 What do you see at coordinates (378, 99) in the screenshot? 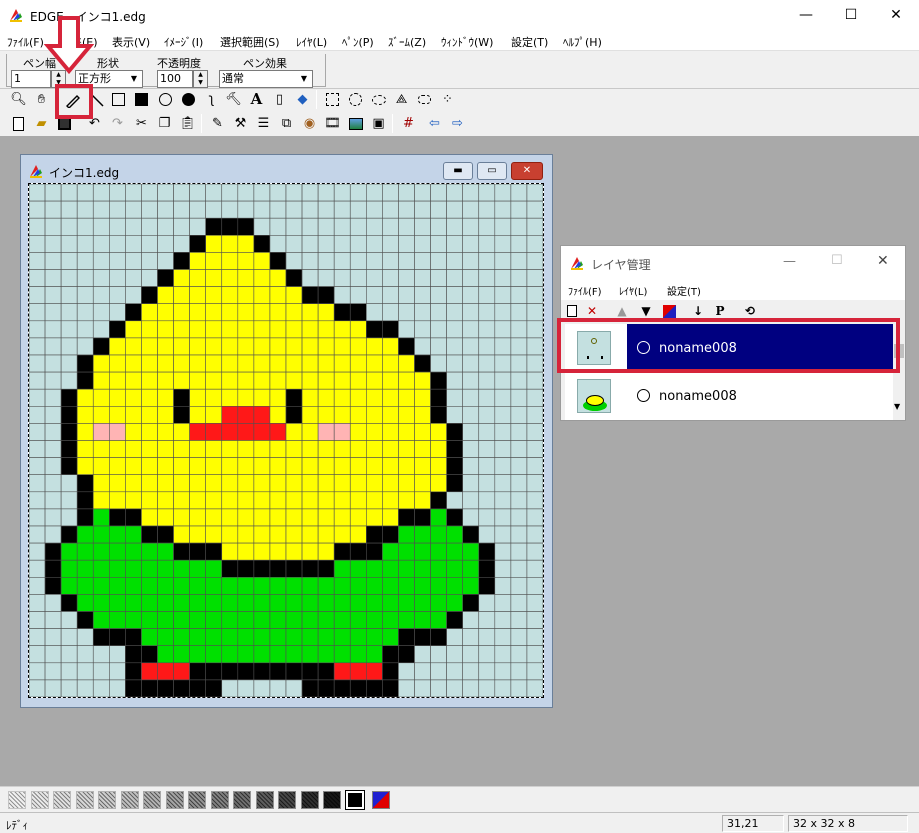
I see `select-lasso-icon` at bounding box center [378, 99].